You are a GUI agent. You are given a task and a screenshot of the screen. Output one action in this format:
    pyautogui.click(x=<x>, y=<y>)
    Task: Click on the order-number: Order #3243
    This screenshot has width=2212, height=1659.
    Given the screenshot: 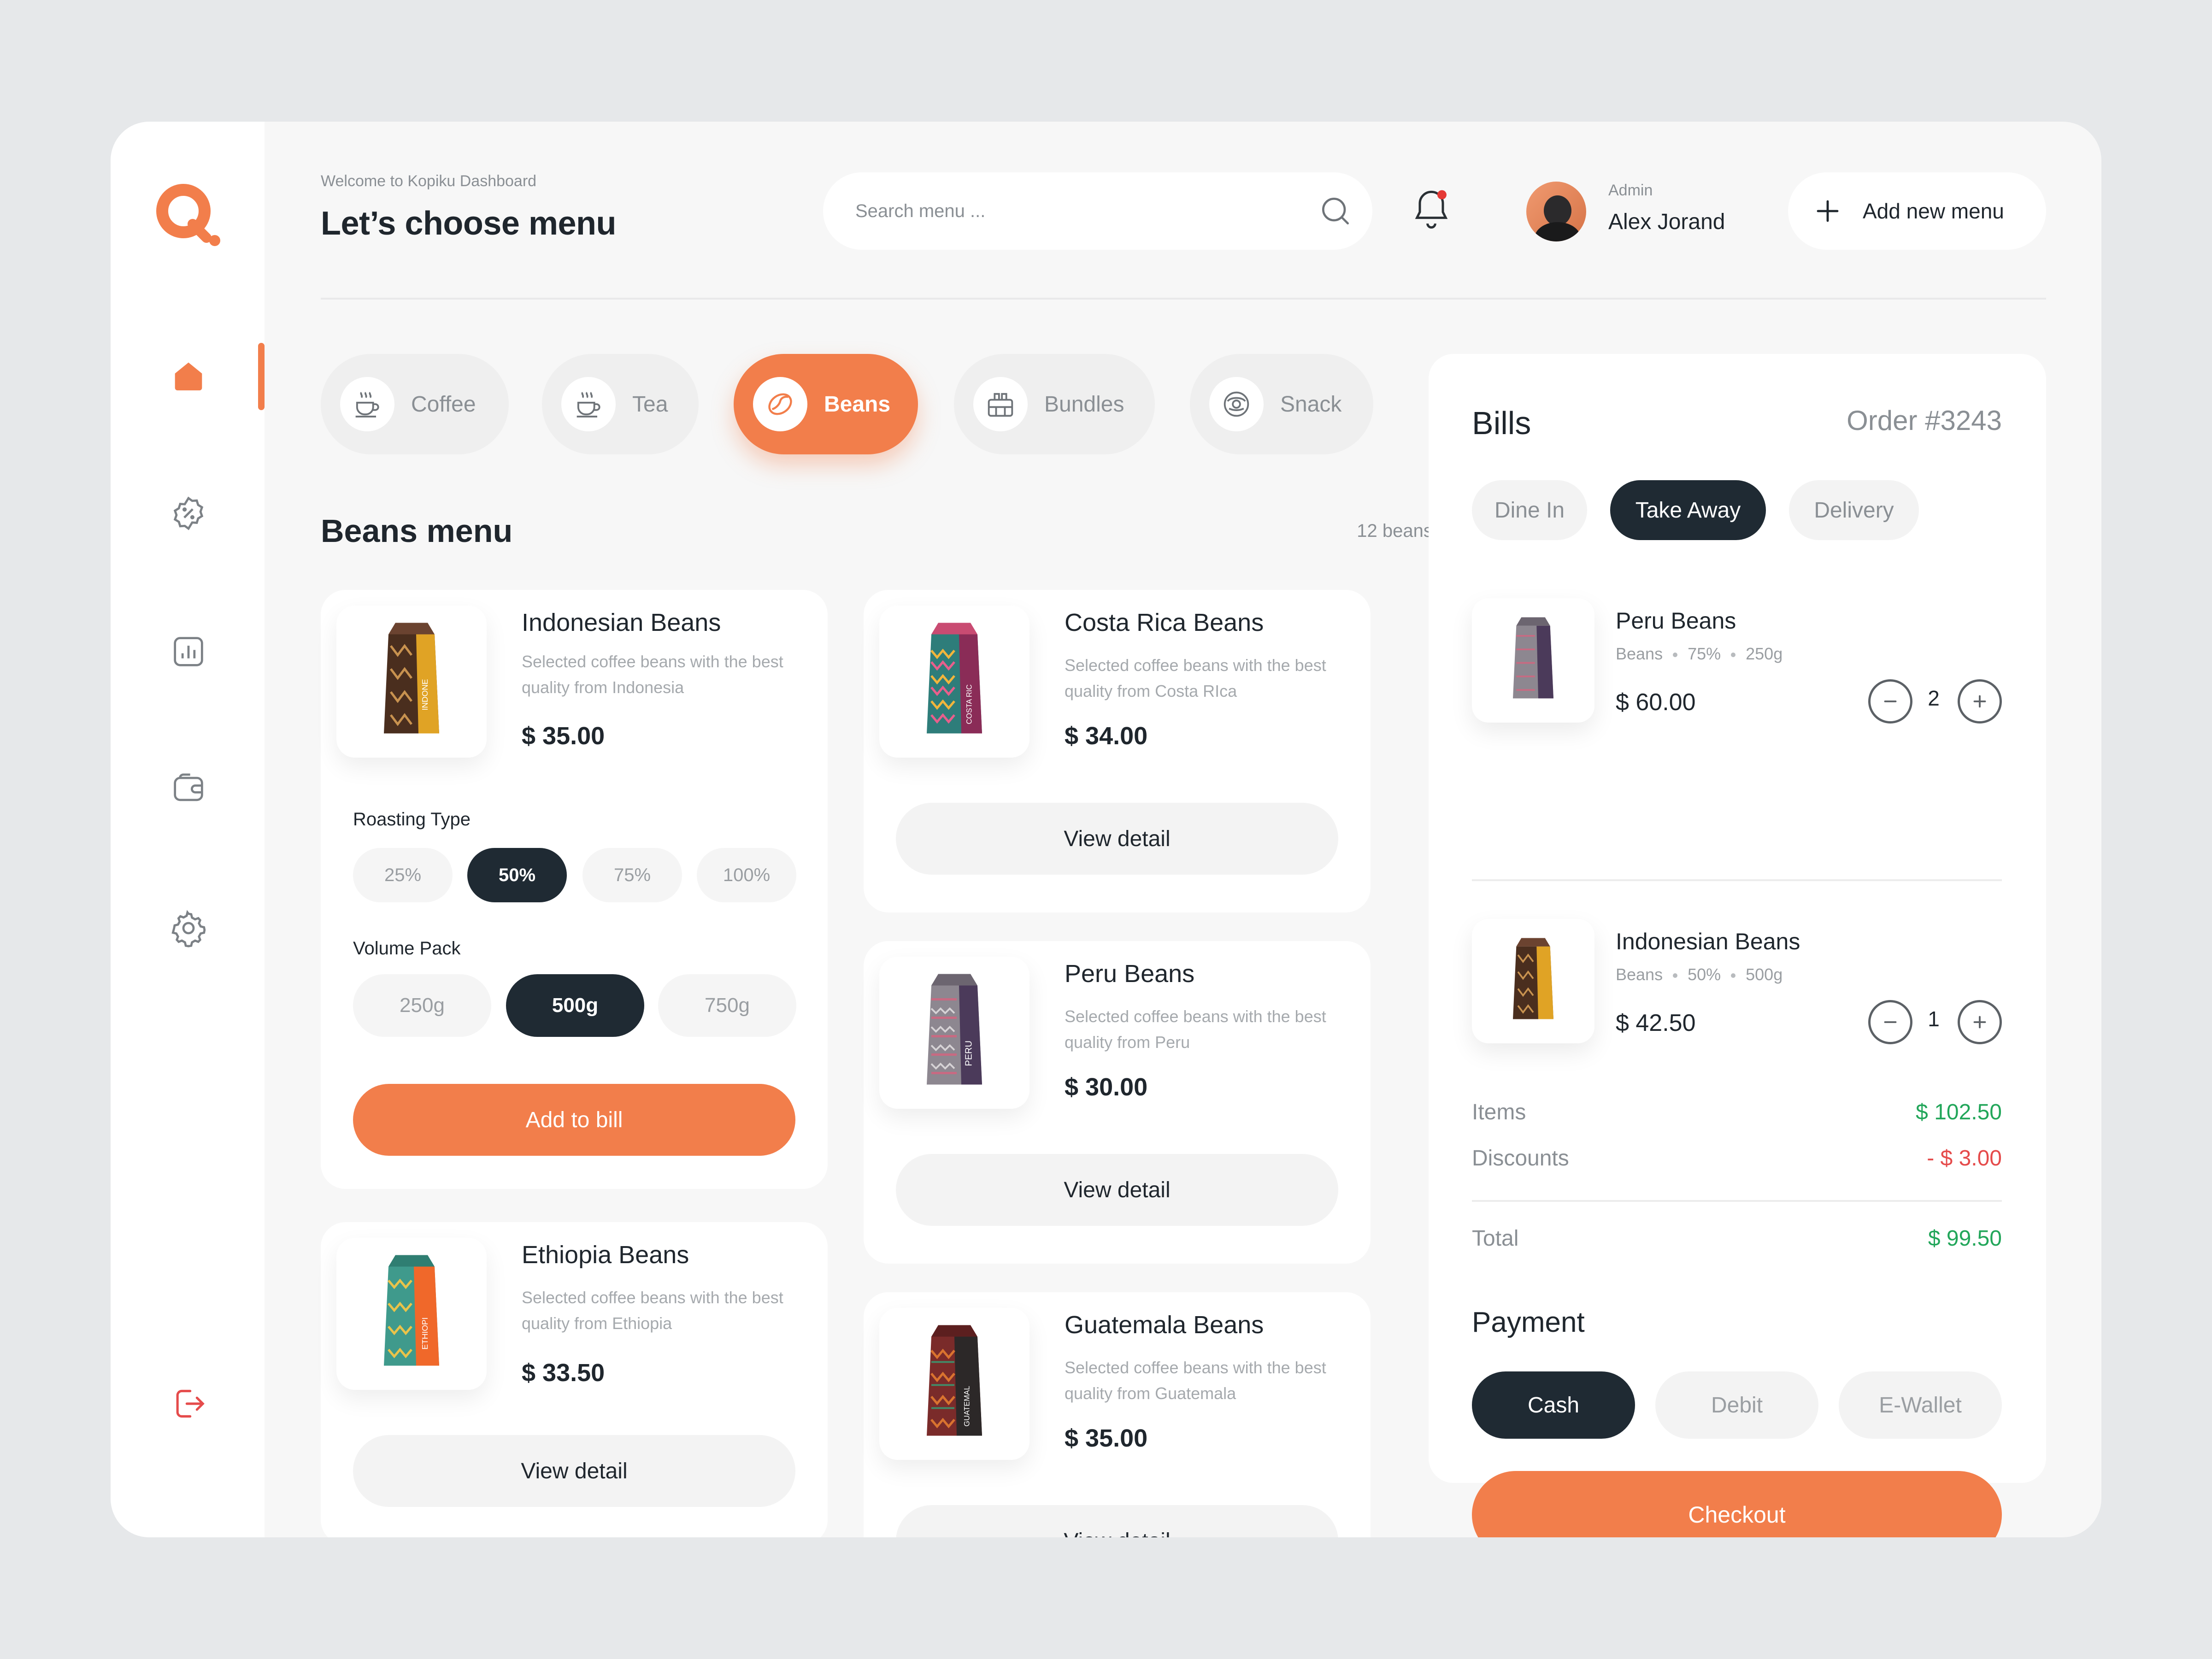 What is the action you would take?
    pyautogui.click(x=1924, y=420)
    